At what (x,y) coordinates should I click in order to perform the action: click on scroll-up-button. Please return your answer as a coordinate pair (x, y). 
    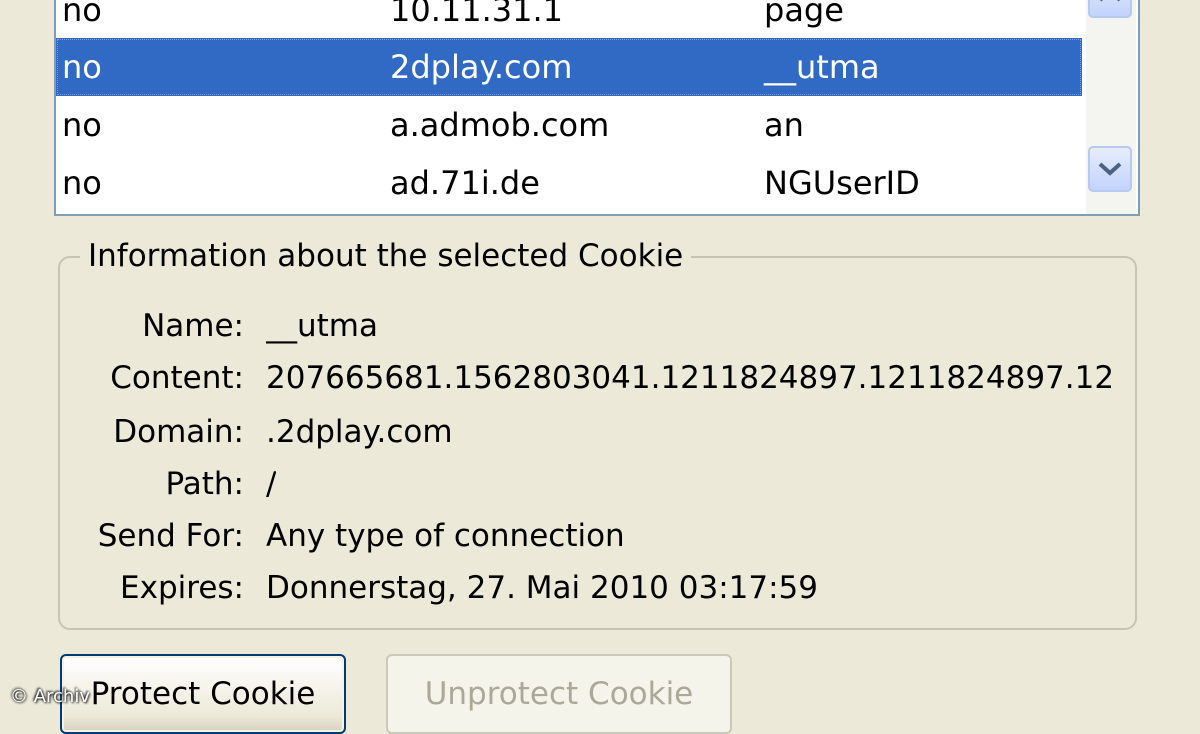
    Looking at the image, I should click on (1110, 9).